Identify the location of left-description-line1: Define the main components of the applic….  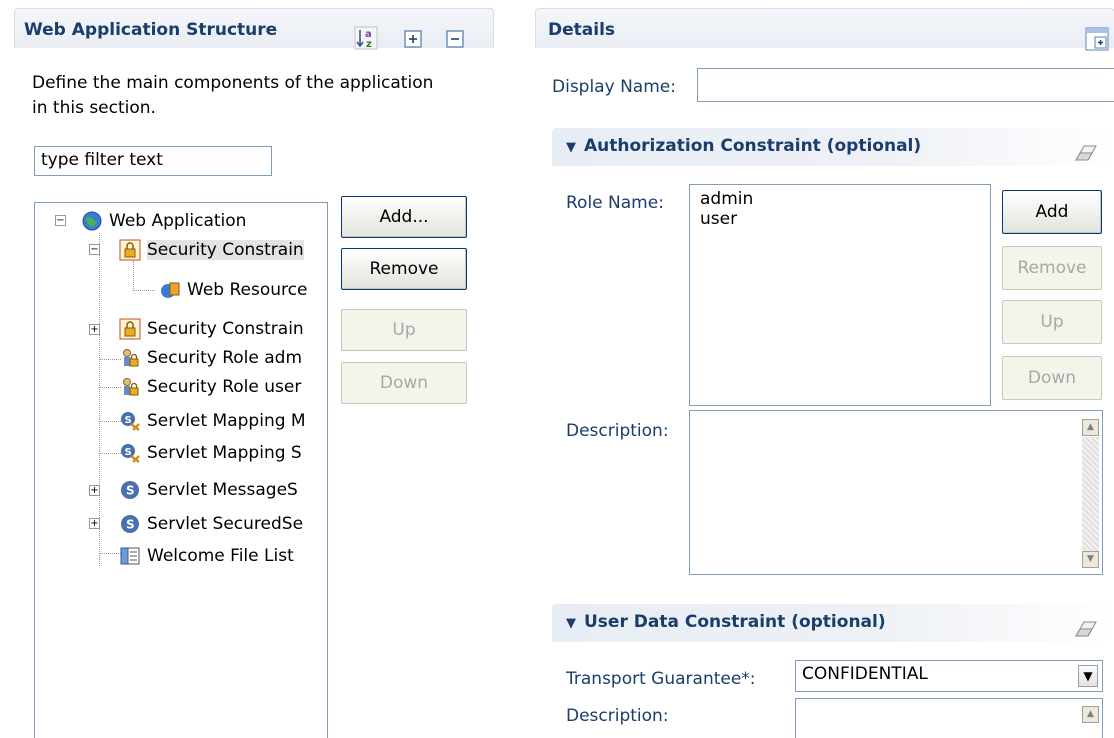
(233, 83).